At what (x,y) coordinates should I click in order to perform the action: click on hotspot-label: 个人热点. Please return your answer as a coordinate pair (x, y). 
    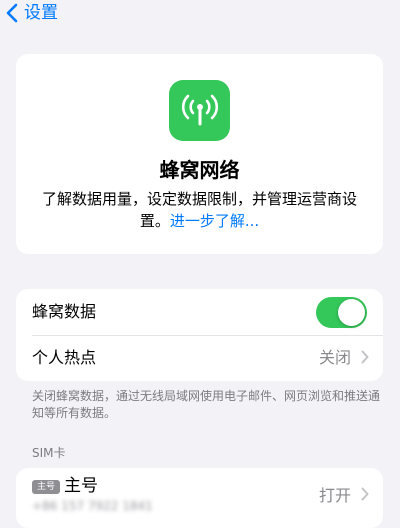
    Looking at the image, I should click on (64, 357).